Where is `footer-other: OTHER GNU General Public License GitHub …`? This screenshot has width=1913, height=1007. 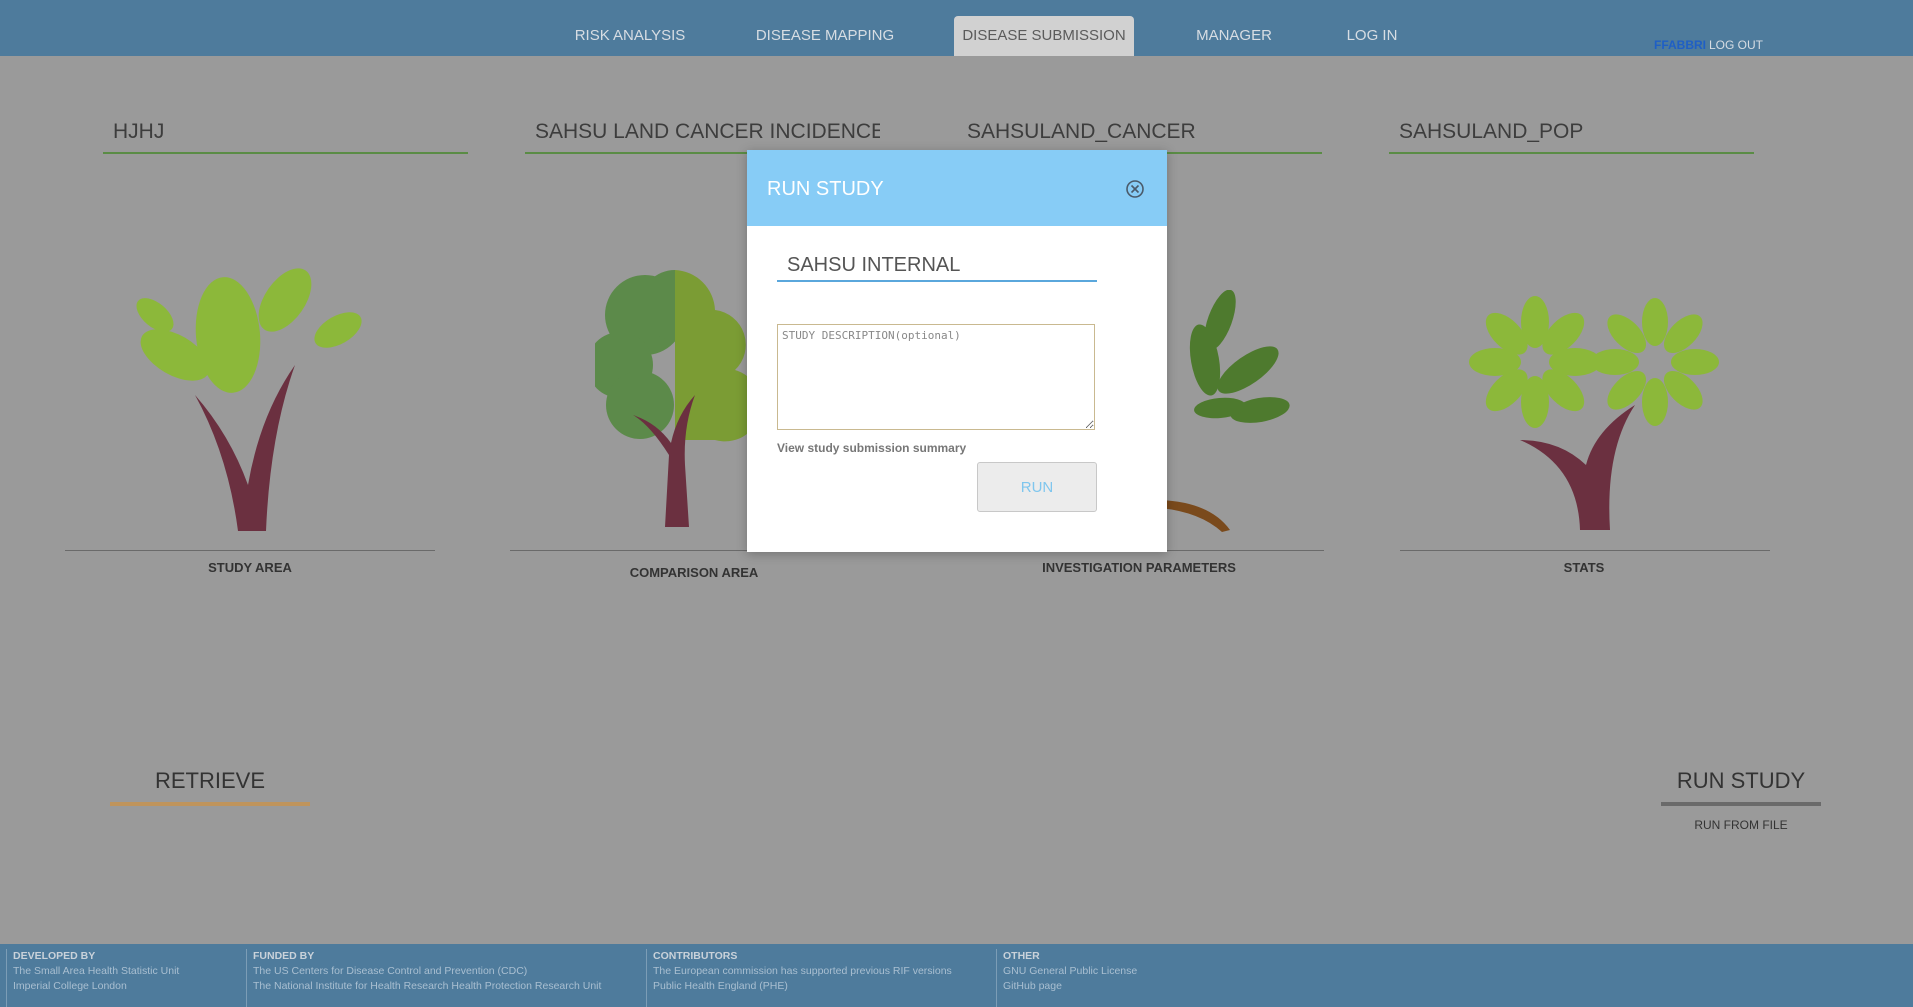
footer-other: OTHER GNU General Public License GitHub … is located at coordinates (1149, 978).